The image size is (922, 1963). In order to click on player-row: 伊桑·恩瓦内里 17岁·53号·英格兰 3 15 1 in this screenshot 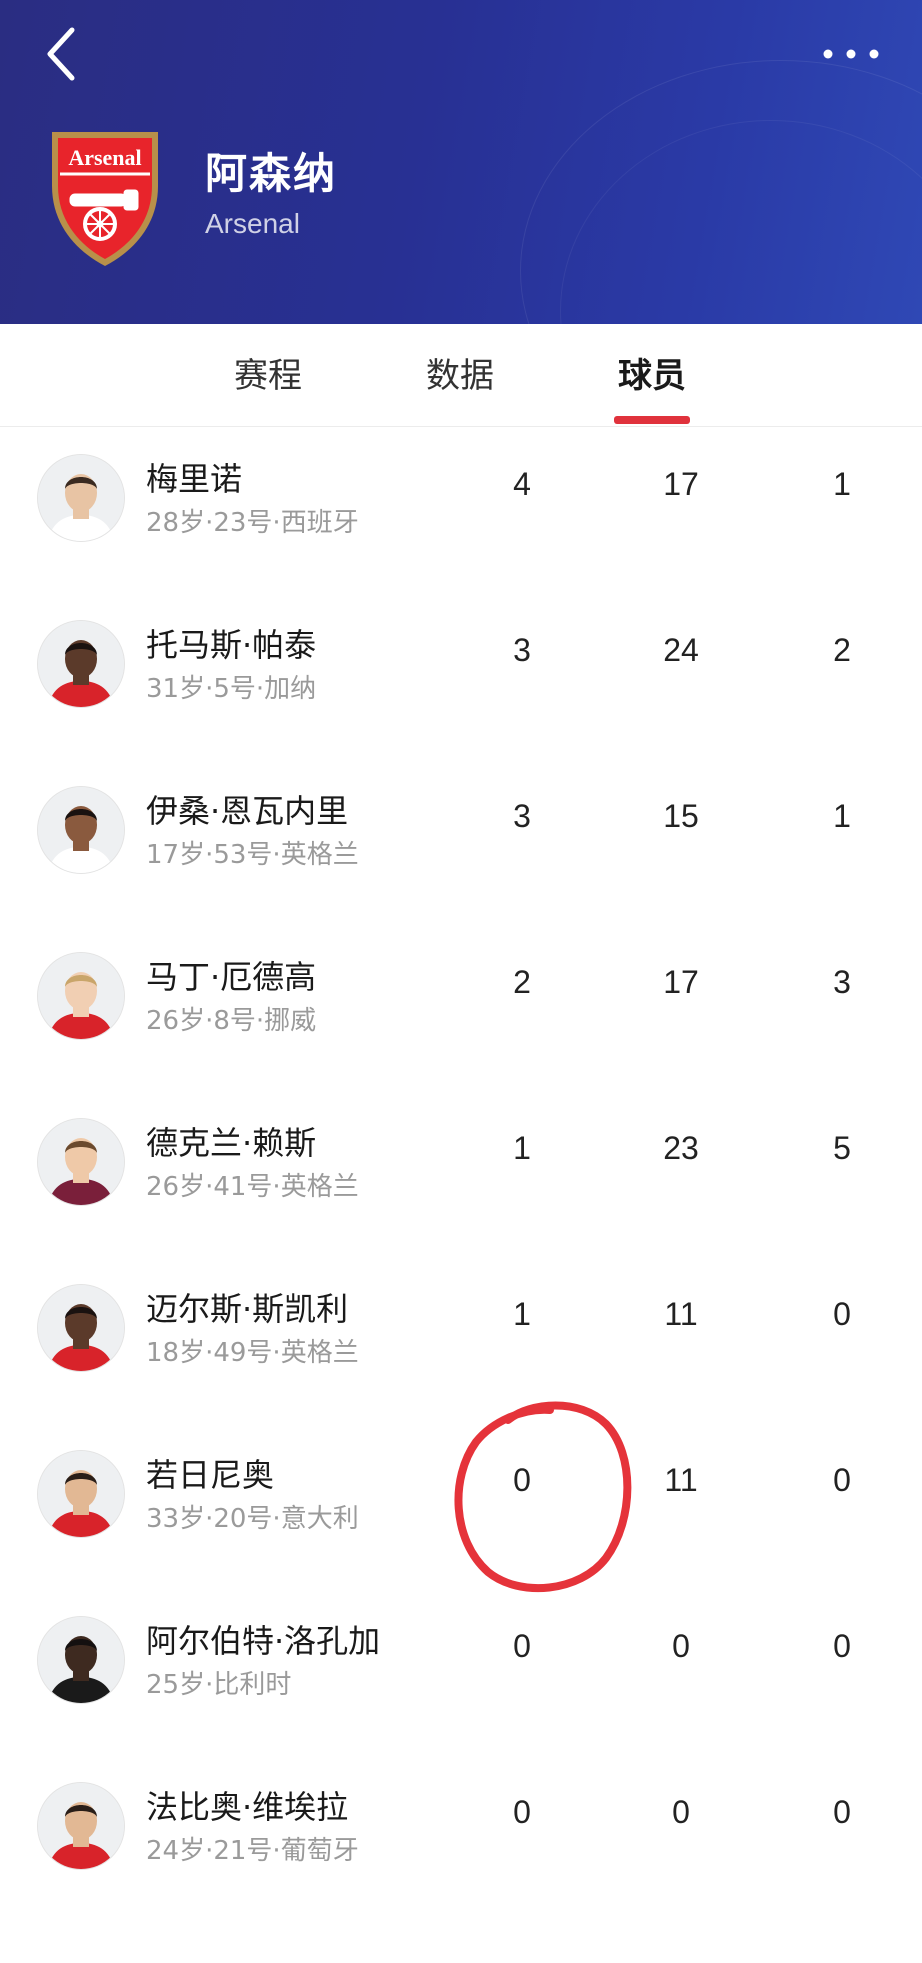, I will do `click(461, 841)`.